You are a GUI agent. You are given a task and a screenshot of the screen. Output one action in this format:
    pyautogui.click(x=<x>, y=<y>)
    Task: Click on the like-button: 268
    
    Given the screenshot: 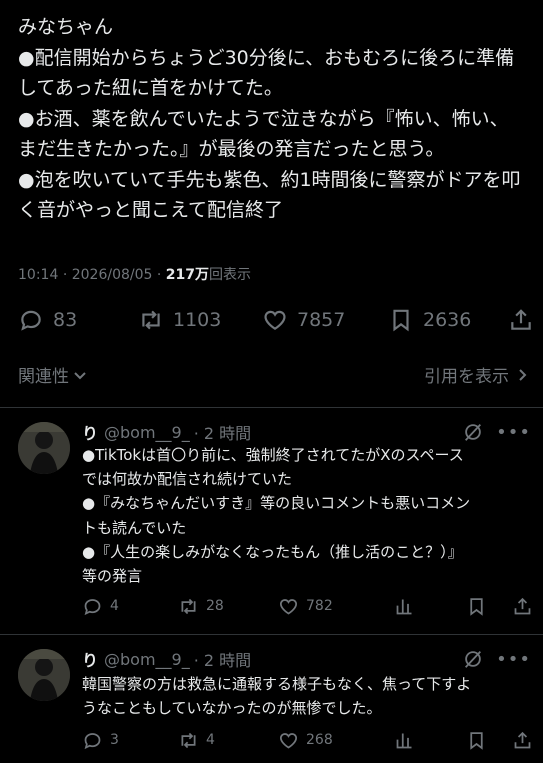 What is the action you would take?
    pyautogui.click(x=305, y=740)
    